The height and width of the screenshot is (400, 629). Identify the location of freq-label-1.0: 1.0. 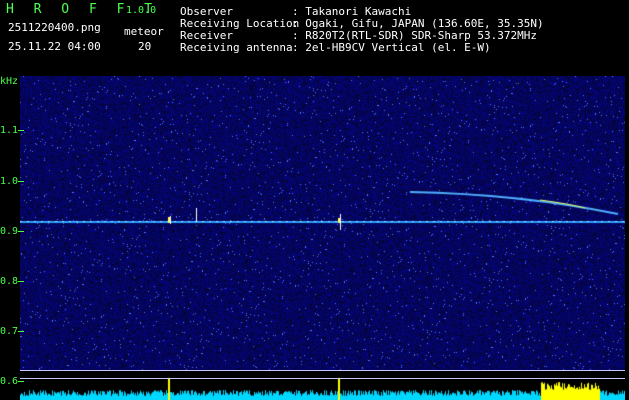
(9, 181).